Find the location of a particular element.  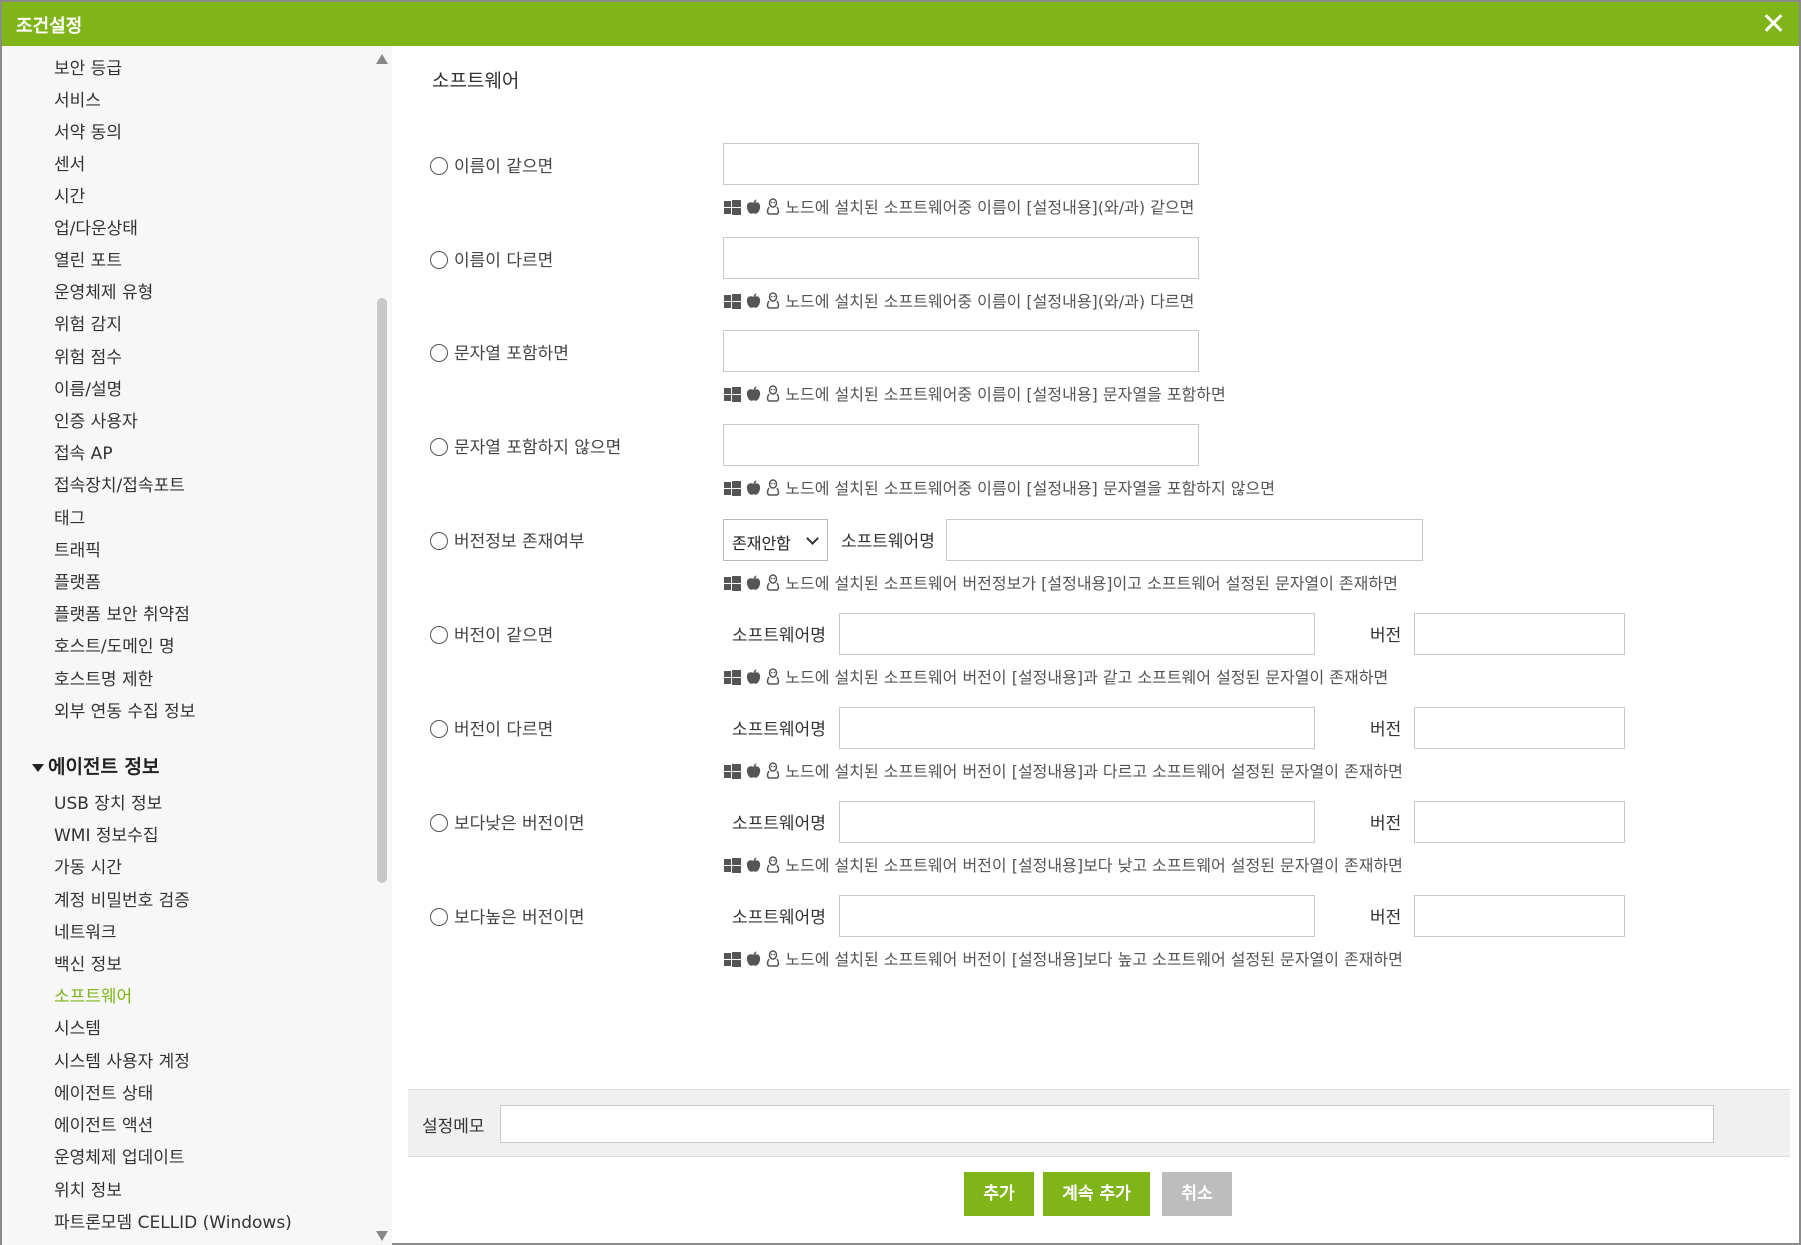

condition-label: 버전정보 존재여부 is located at coordinates (519, 542).